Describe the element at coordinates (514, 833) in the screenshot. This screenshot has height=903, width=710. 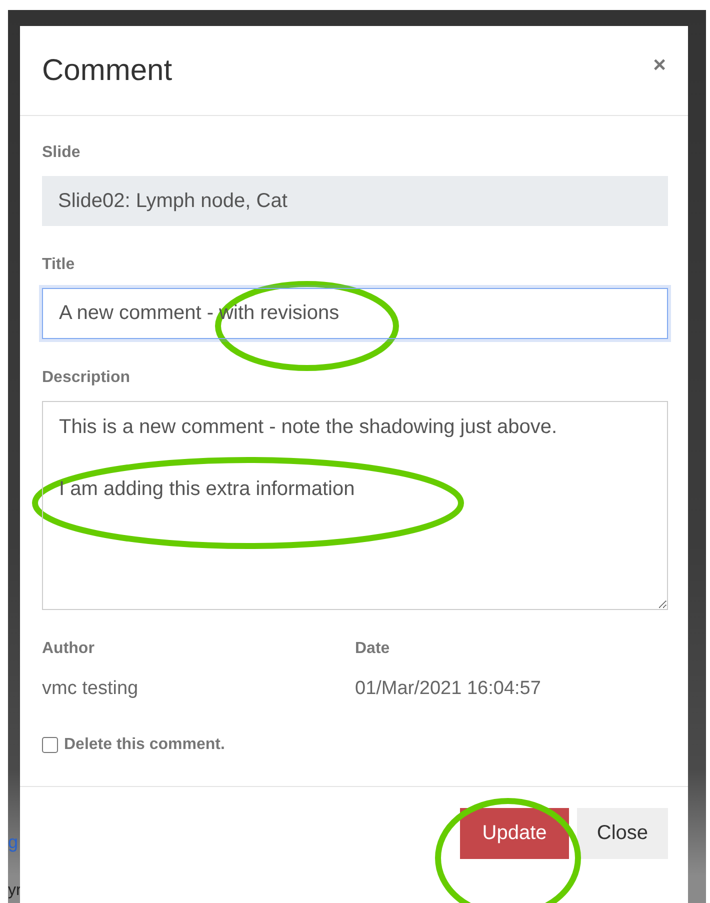
I see `update-button: Update` at that location.